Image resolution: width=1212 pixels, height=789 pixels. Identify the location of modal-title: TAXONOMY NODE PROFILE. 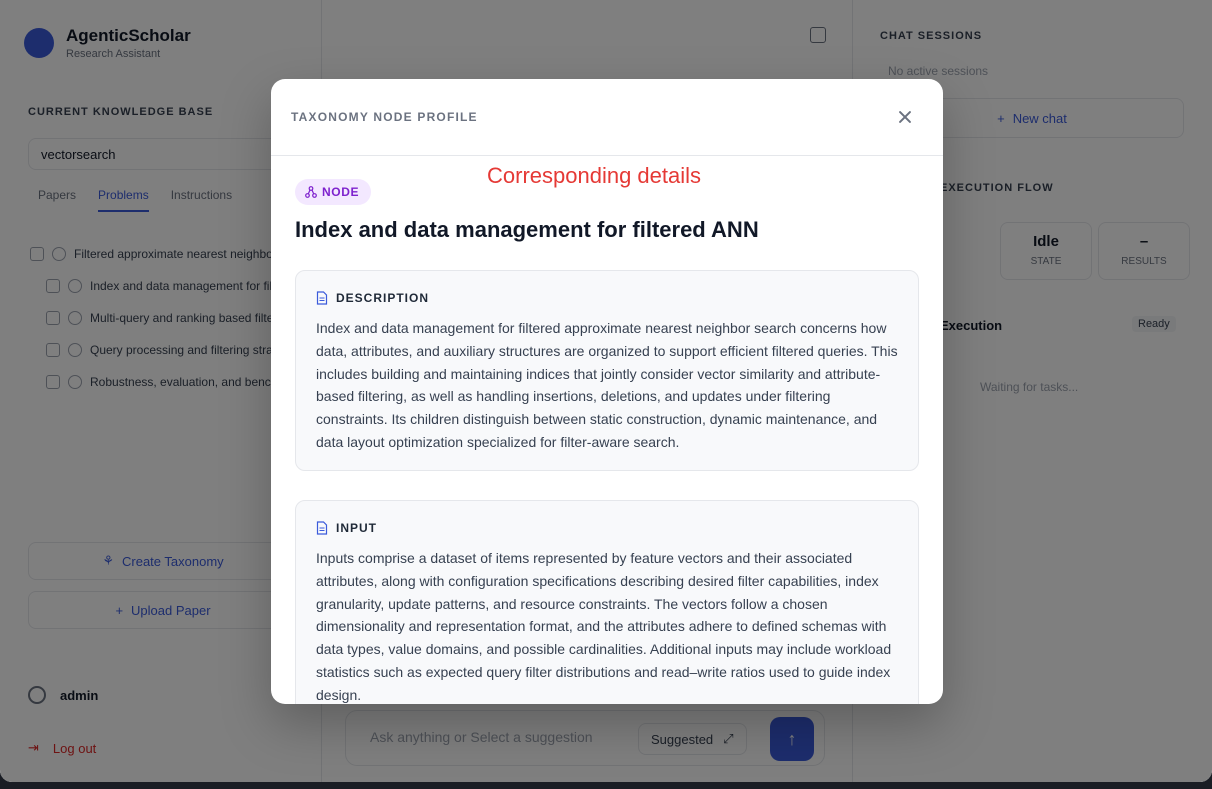
(384, 117).